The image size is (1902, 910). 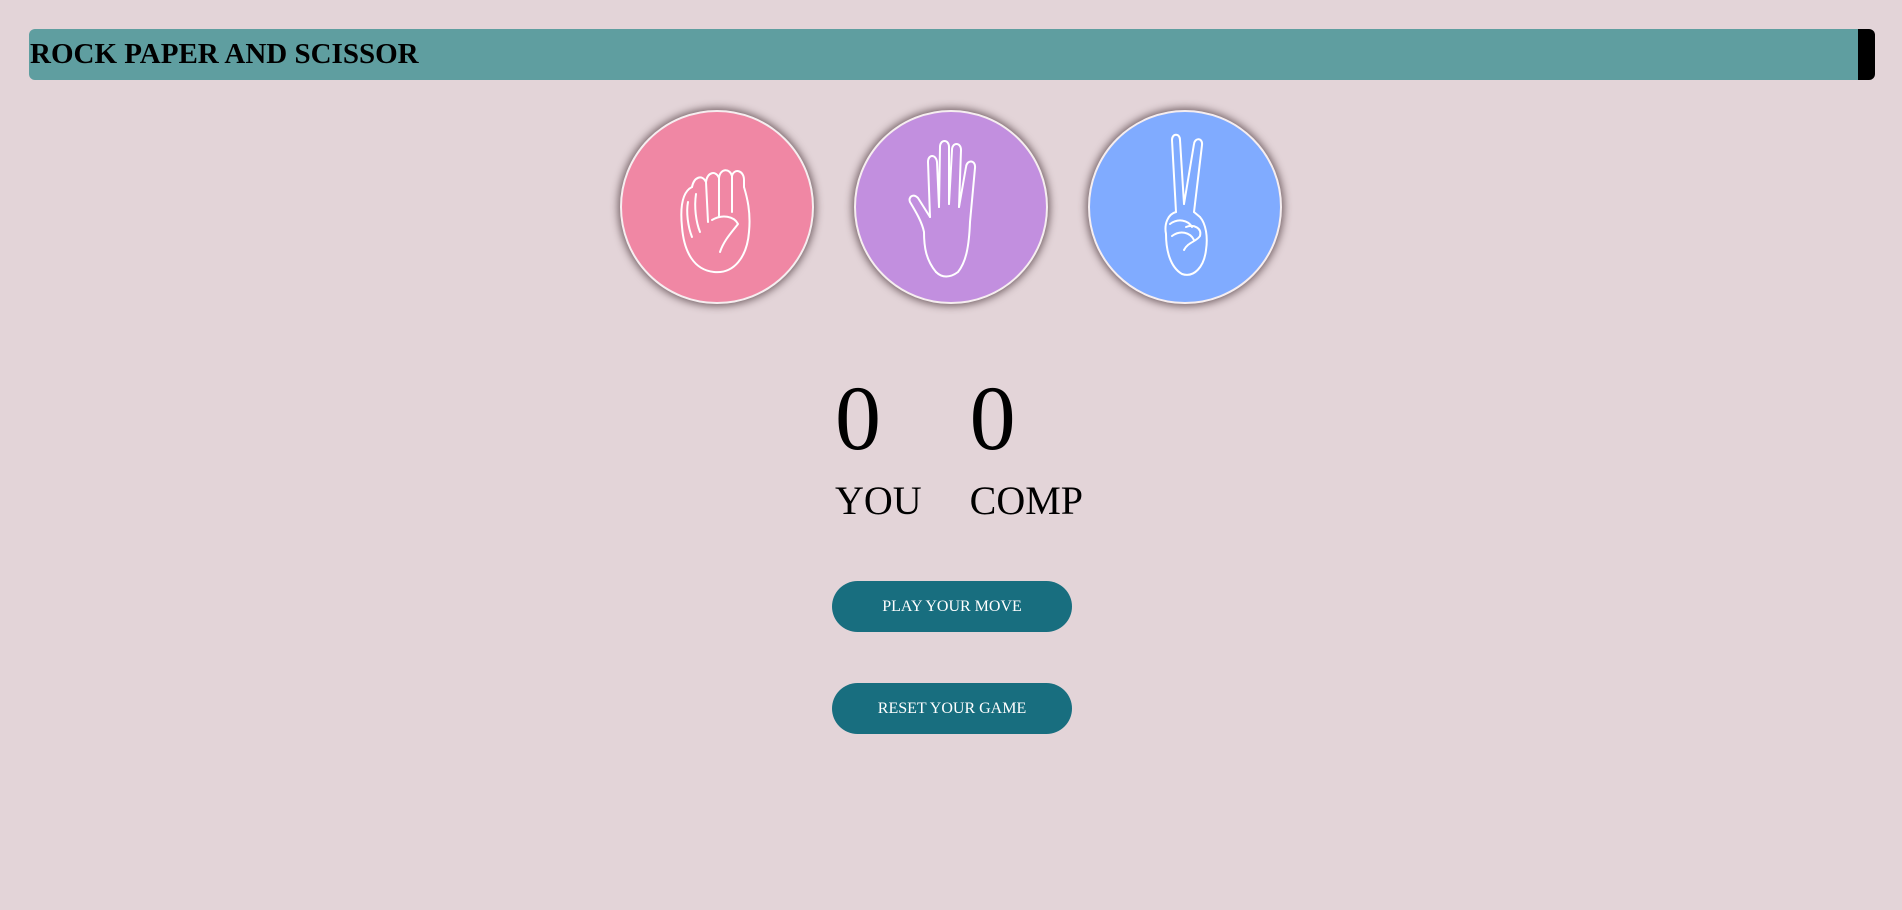 What do you see at coordinates (878, 500) in the screenshot?
I see `user-score-label: YOU` at bounding box center [878, 500].